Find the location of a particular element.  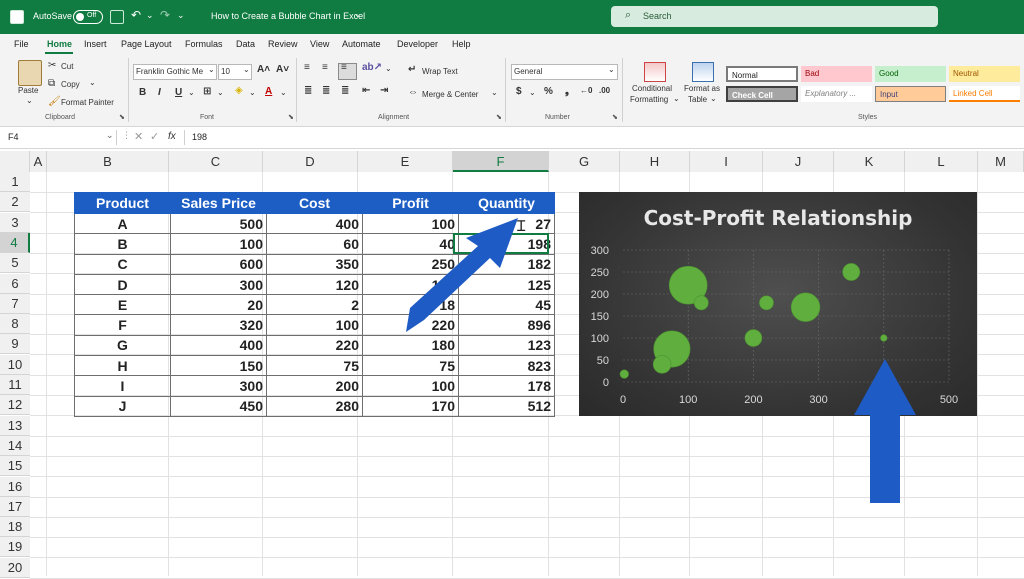

table-cell: 500 is located at coordinates (218, 223).